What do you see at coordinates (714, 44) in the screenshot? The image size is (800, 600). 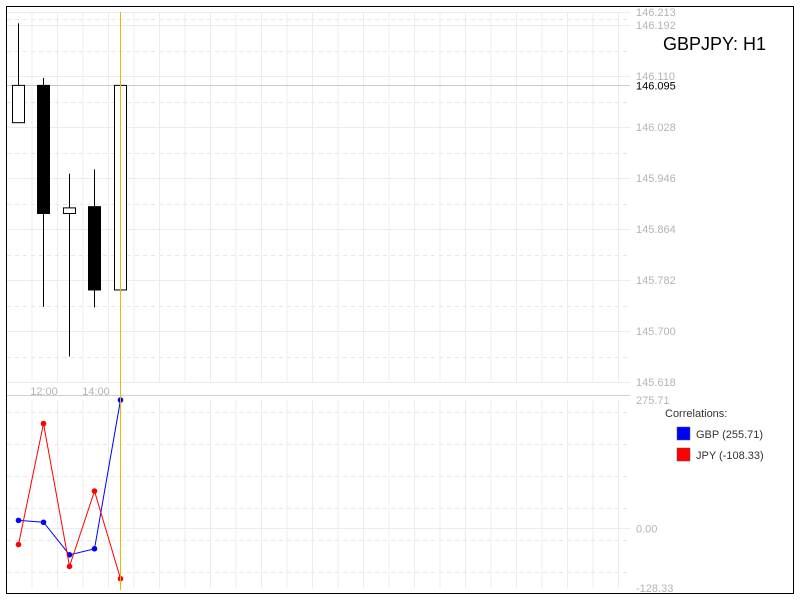 I see `chart-title: GBPJPY: H1` at bounding box center [714, 44].